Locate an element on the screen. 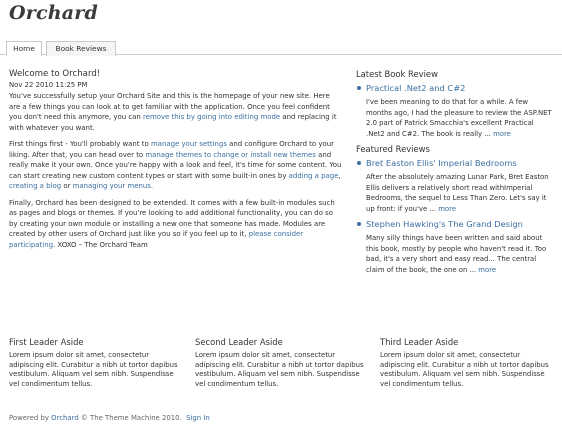  remove-editing-link: remove this by going into editing mode is located at coordinates (211, 117).